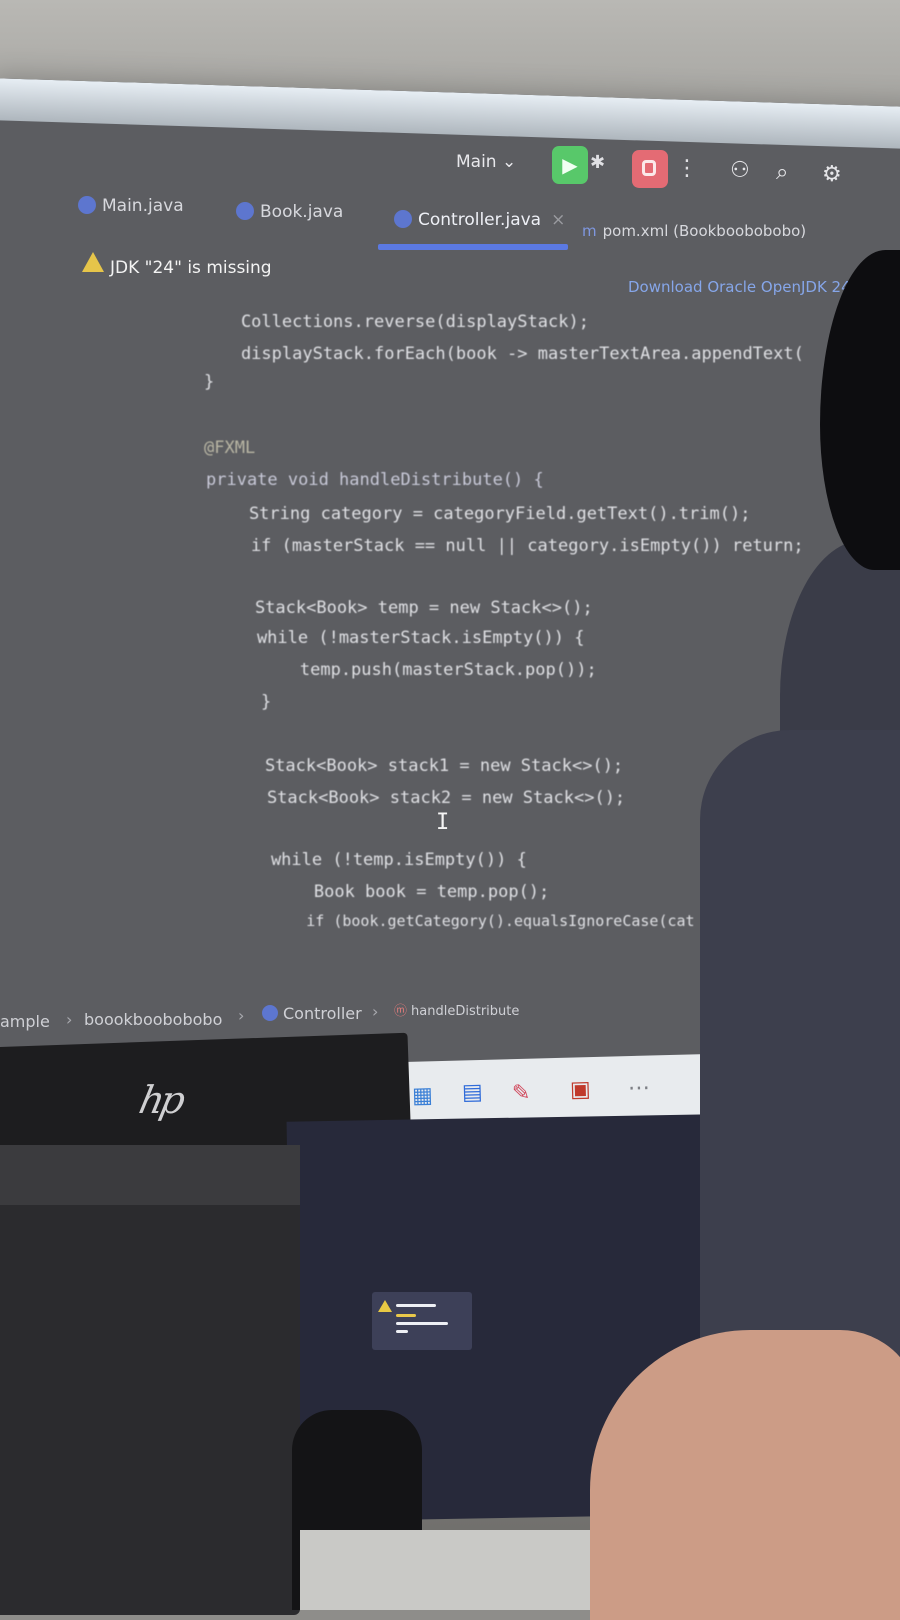 The image size is (900, 1620). I want to click on breadcrumb-label: handleDistribute, so click(465, 1011).